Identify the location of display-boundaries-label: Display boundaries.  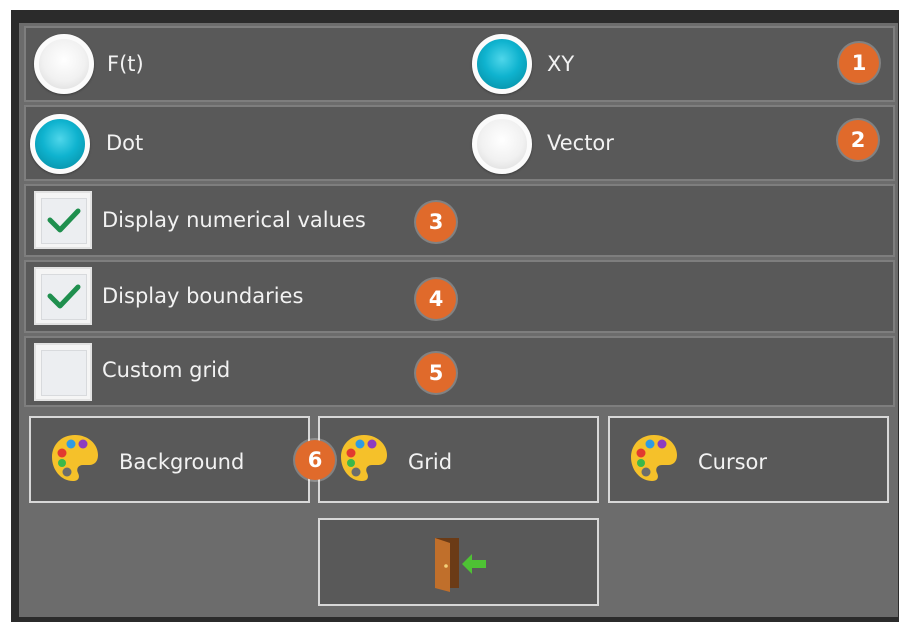
(203, 296).